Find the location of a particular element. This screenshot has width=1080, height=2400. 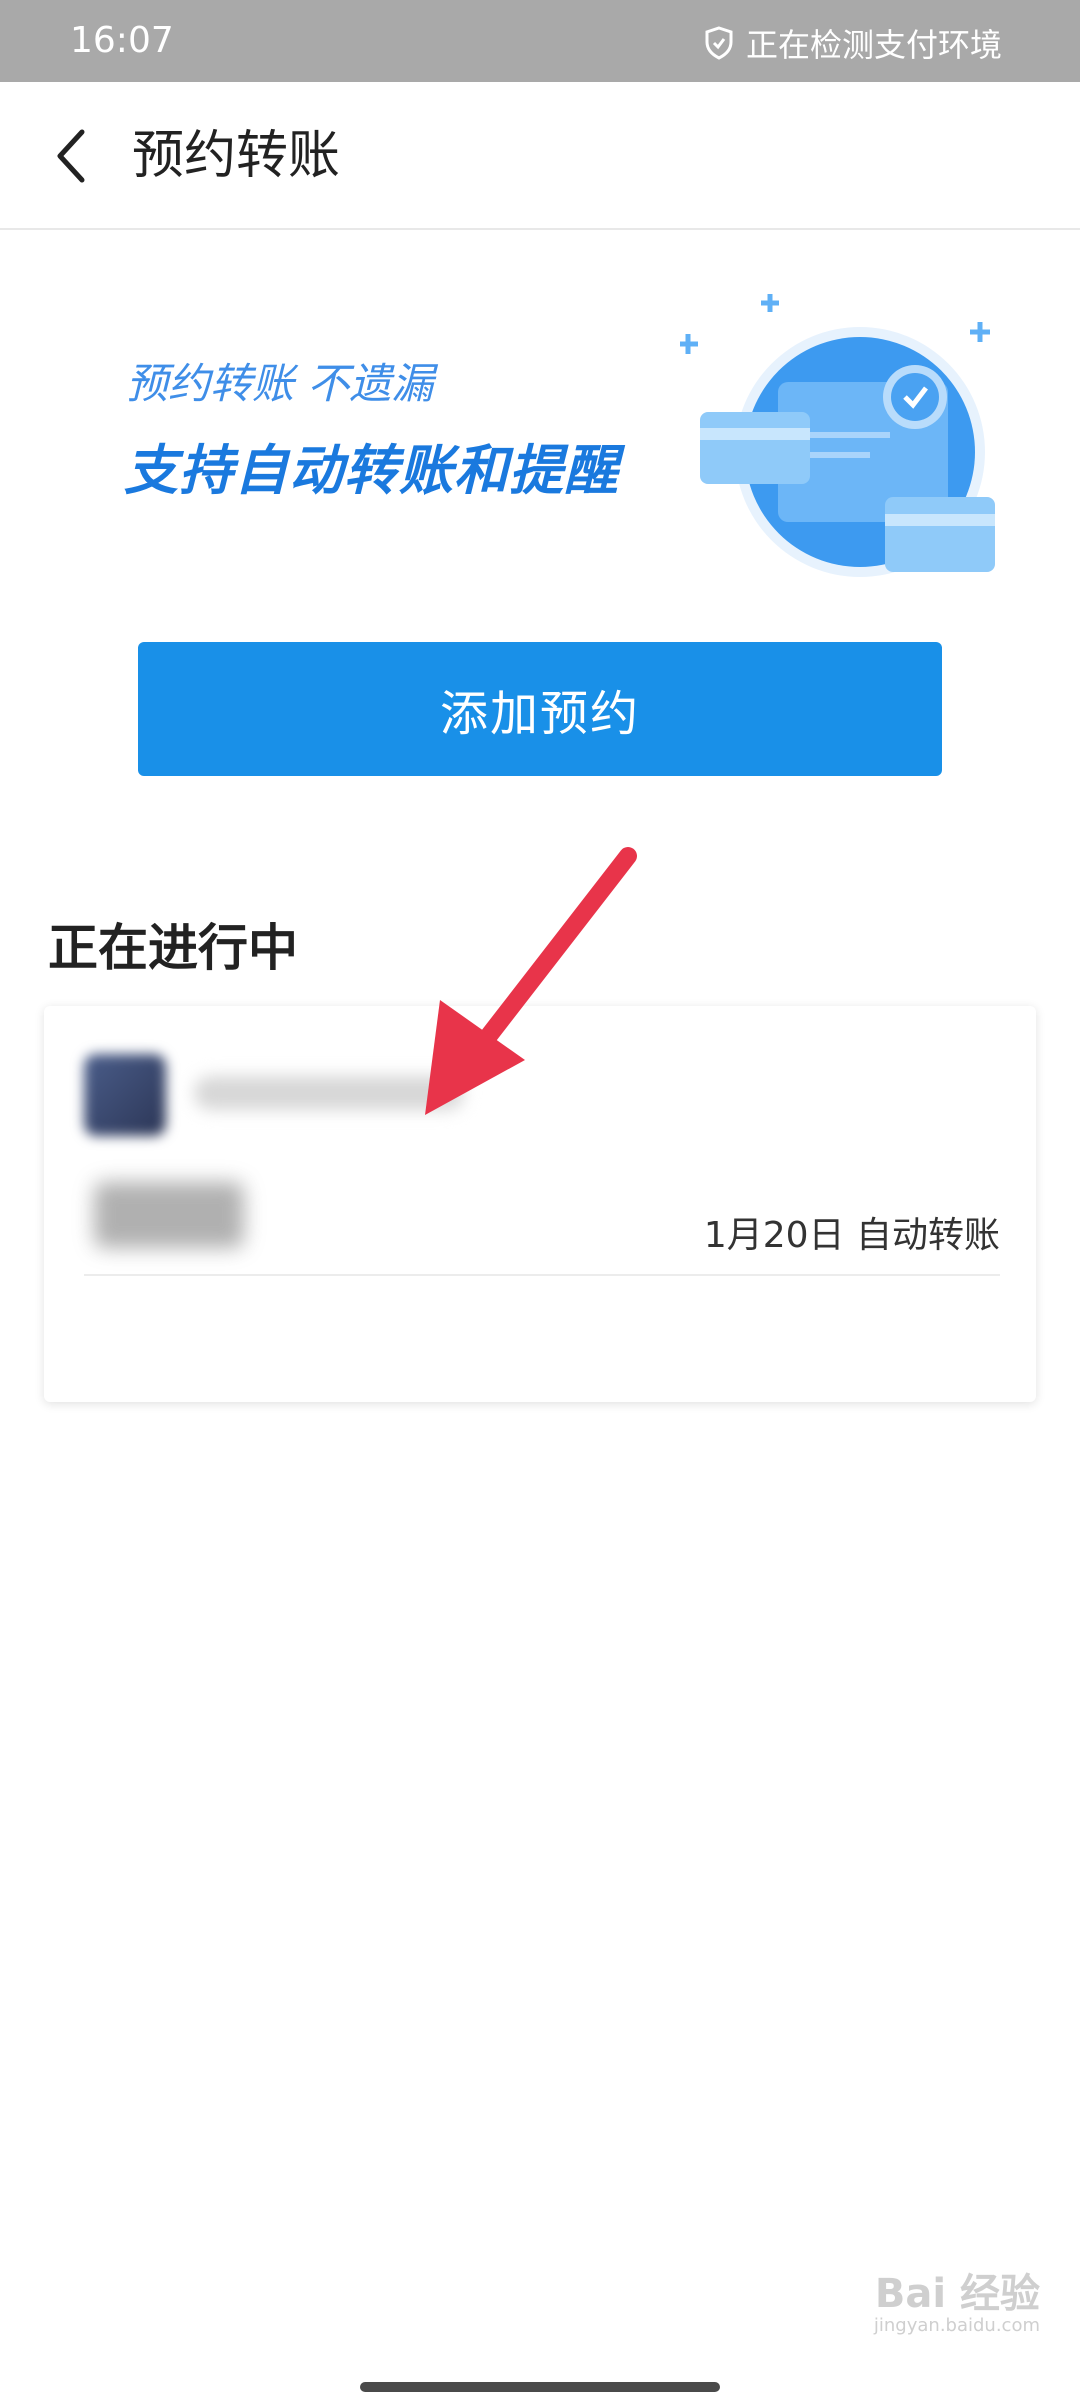

nav-bar: 预约转账 is located at coordinates (540, 156).